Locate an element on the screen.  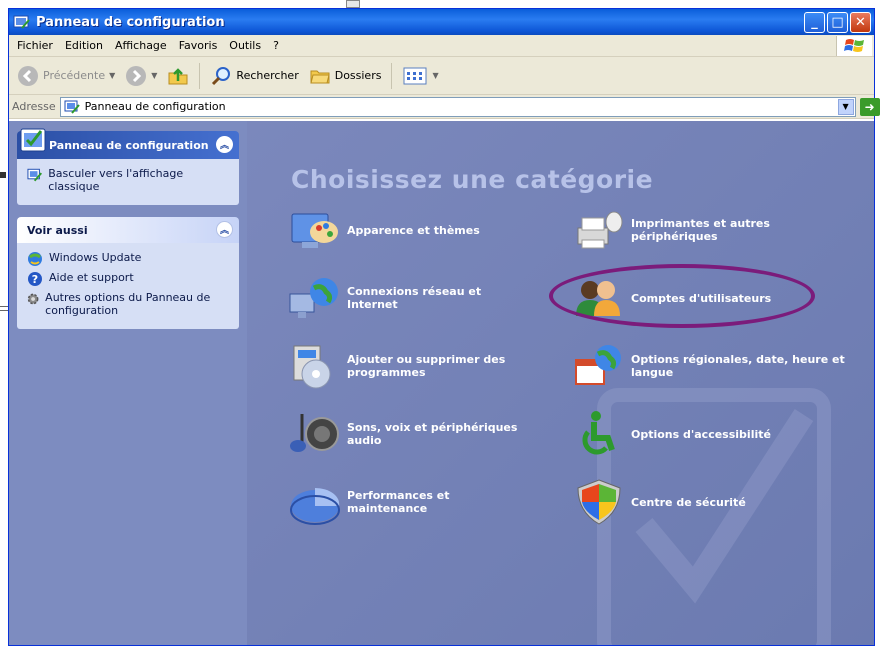
background-scroll-thumb is located at coordinates (353, 4).